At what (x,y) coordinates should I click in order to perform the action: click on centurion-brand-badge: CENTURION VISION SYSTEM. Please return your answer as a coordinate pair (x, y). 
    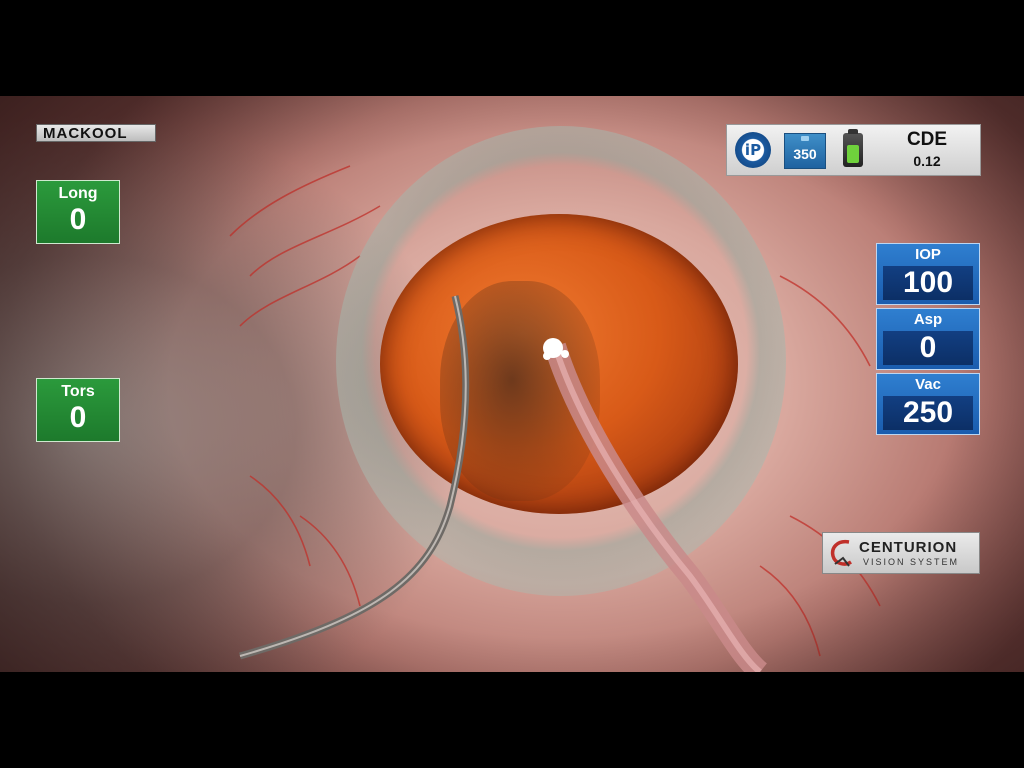
    Looking at the image, I should click on (901, 553).